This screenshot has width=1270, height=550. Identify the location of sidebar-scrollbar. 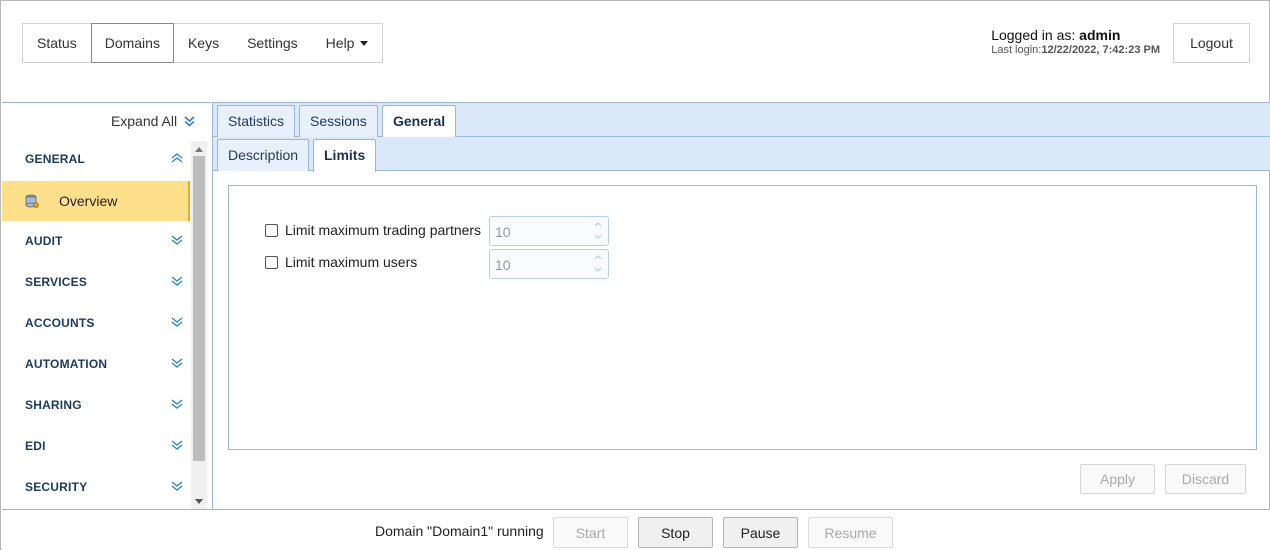
(199, 325).